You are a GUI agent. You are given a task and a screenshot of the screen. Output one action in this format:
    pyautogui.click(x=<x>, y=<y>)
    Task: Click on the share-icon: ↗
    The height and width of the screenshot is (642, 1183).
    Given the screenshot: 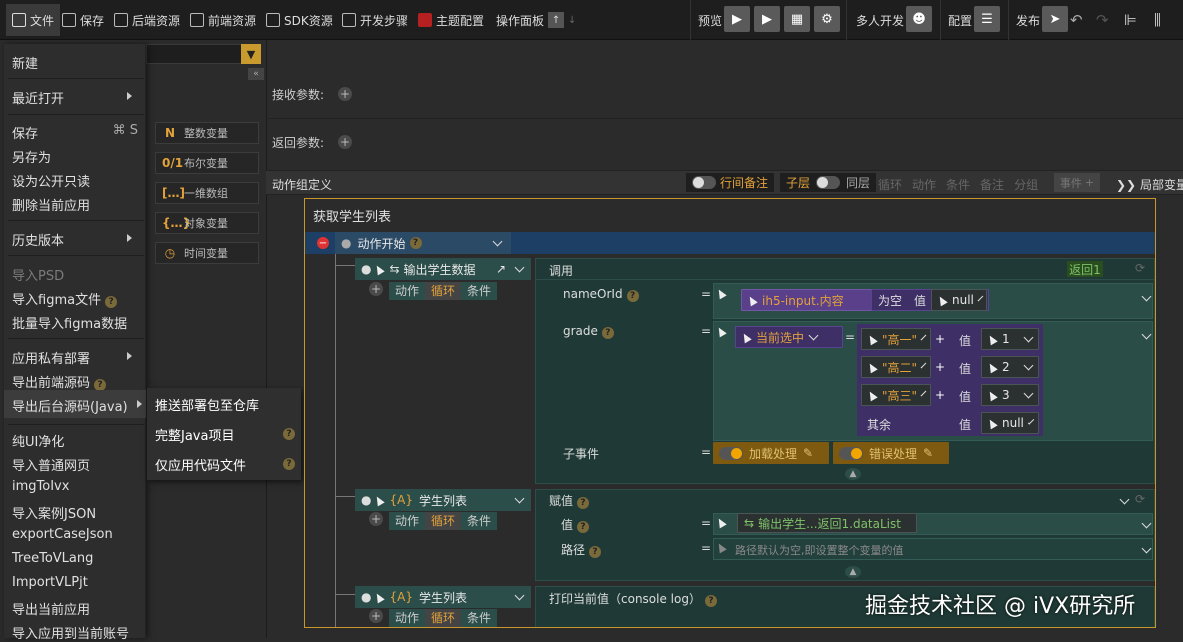 What is the action you would take?
    pyautogui.click(x=501, y=269)
    